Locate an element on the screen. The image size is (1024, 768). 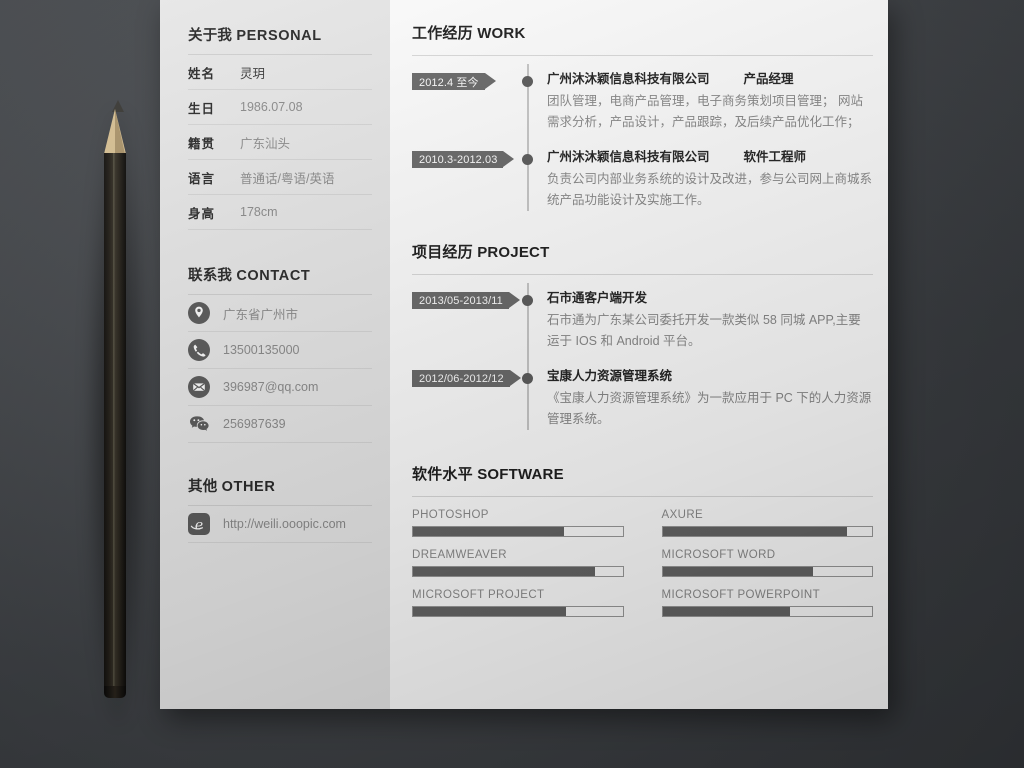
timeline-title-row: 广州沐沐颖信息科技有限公司 软件工程师 is located at coordinates (710, 157).